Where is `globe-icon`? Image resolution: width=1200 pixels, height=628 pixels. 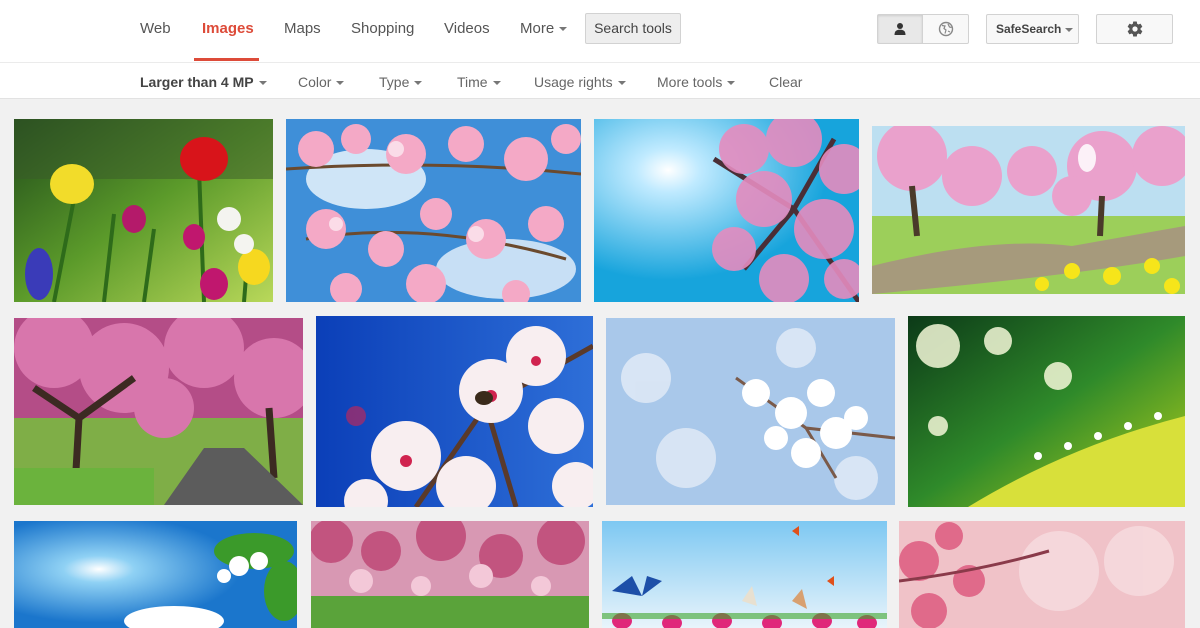 globe-icon is located at coordinates (945, 29).